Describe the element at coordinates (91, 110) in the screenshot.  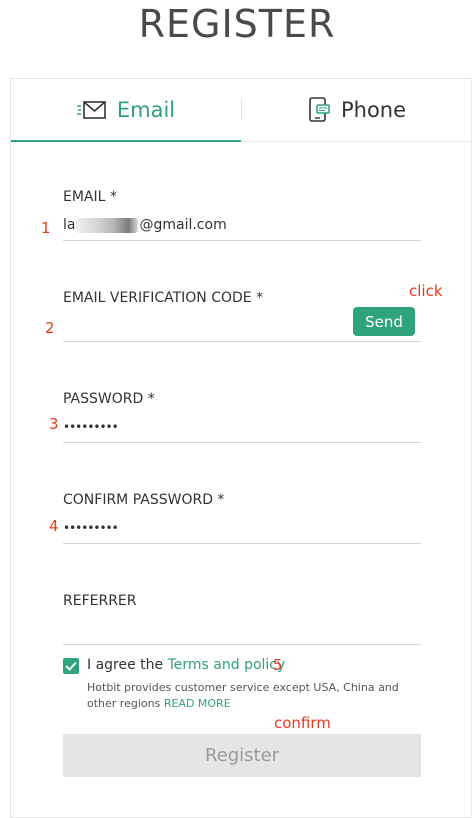
I see `email-icon` at that location.